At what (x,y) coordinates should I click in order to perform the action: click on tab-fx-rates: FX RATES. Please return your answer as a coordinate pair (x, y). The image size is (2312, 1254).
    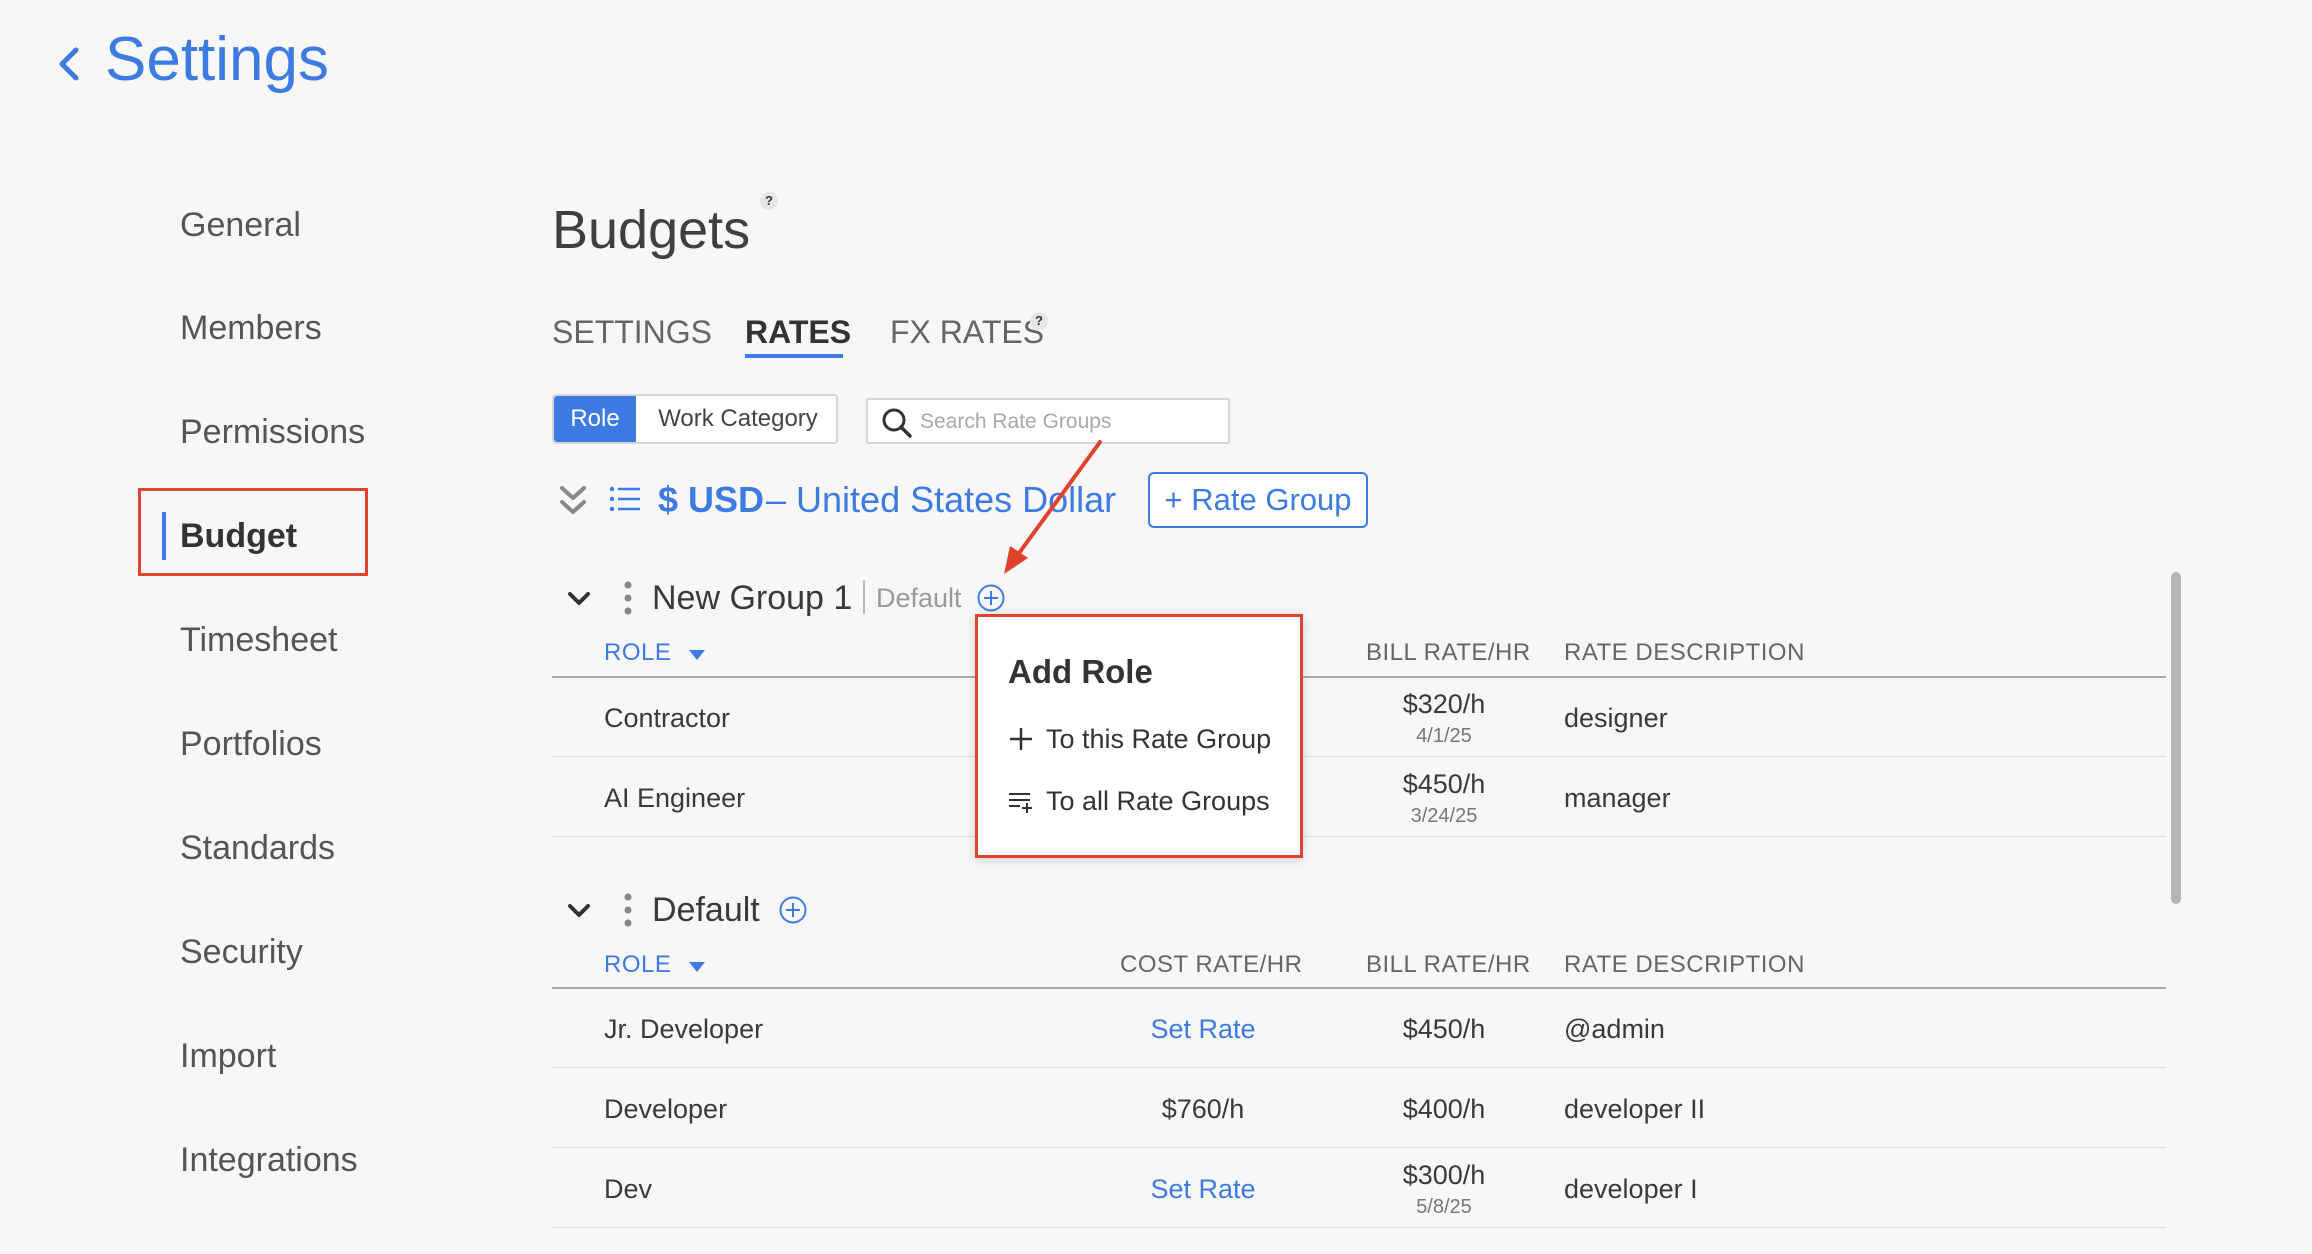
    Looking at the image, I should click on (967, 332).